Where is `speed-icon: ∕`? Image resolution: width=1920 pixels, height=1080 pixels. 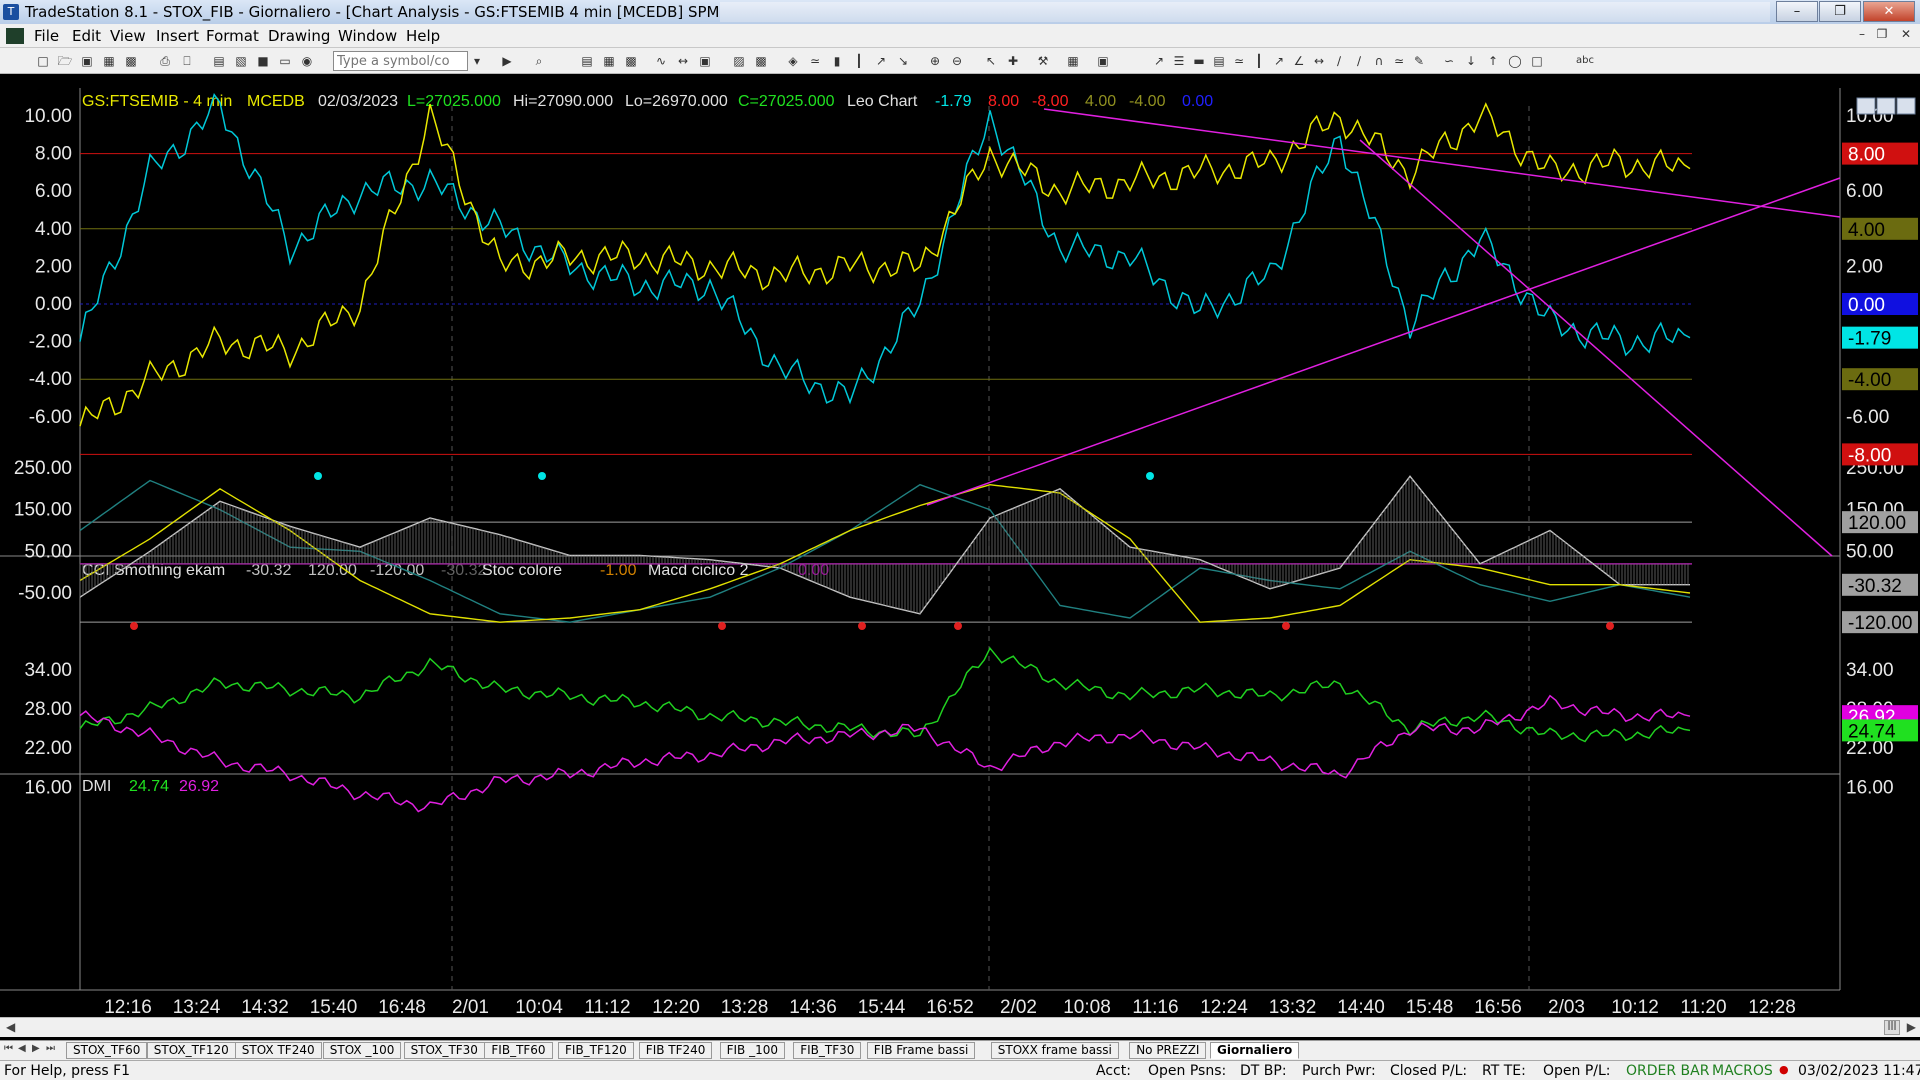
speed-icon: ∕ is located at coordinates (1359, 61).